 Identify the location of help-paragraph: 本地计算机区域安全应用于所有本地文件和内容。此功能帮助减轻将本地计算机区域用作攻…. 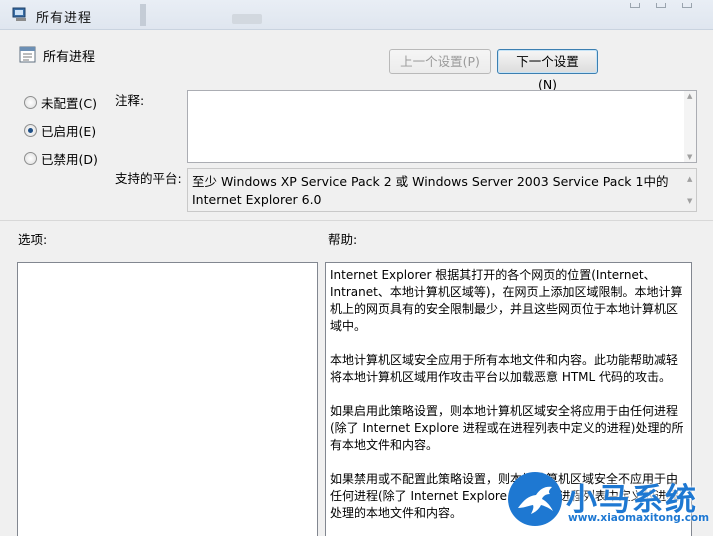
(504, 368).